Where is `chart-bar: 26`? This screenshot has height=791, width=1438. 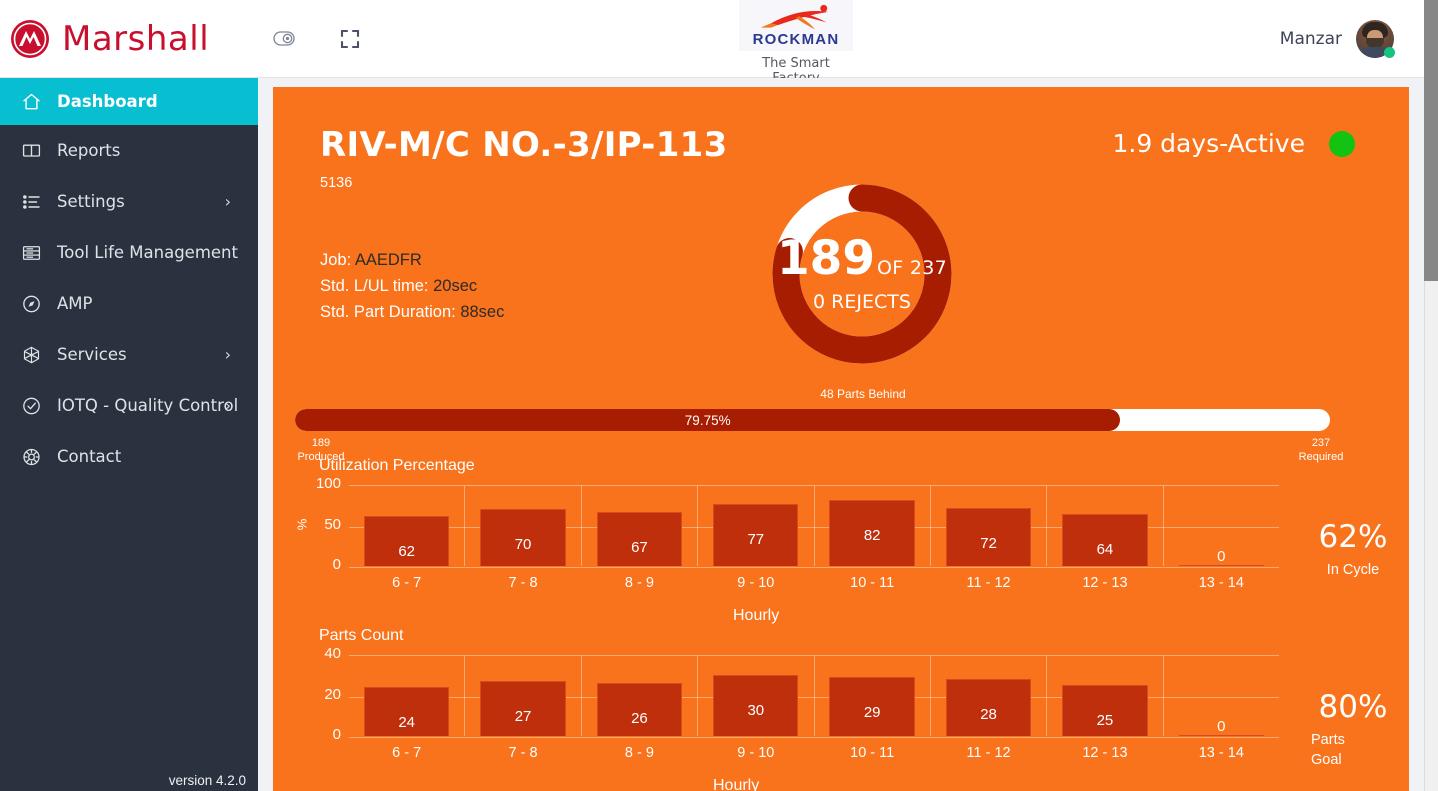
chart-bar: 26 is located at coordinates (639, 709).